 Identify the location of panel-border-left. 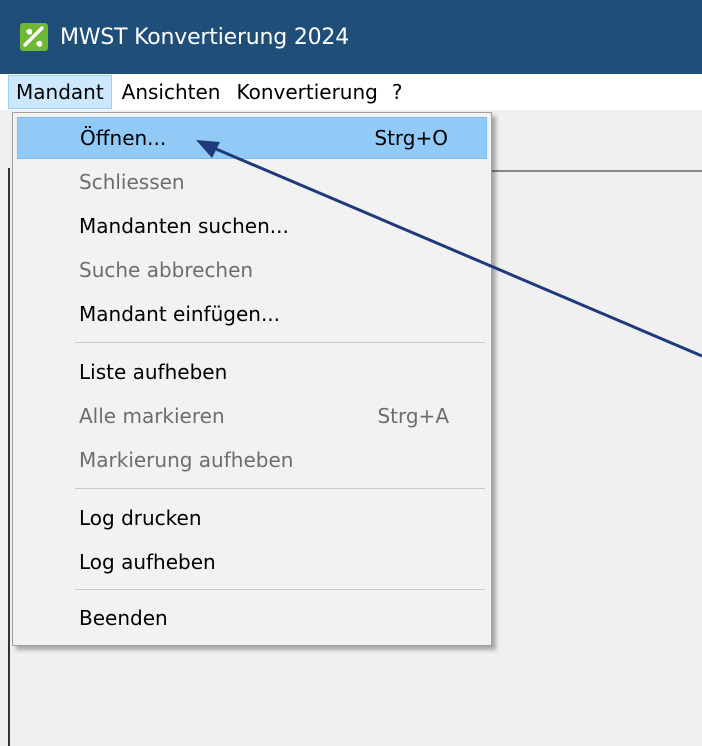
(9, 457).